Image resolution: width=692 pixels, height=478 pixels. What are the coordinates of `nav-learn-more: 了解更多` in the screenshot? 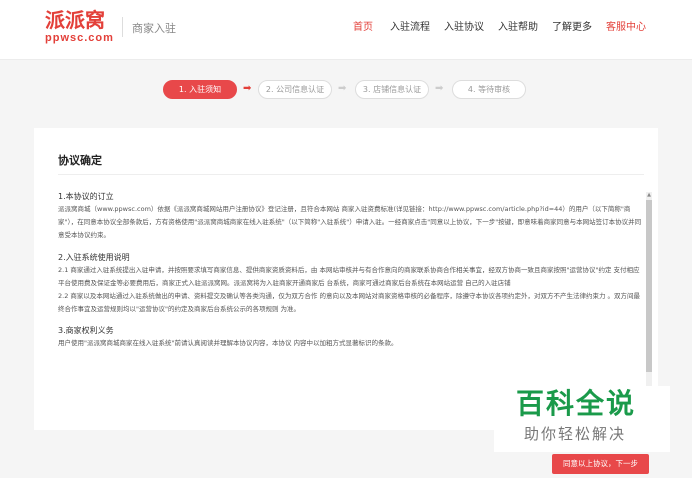 It's located at (572, 28).